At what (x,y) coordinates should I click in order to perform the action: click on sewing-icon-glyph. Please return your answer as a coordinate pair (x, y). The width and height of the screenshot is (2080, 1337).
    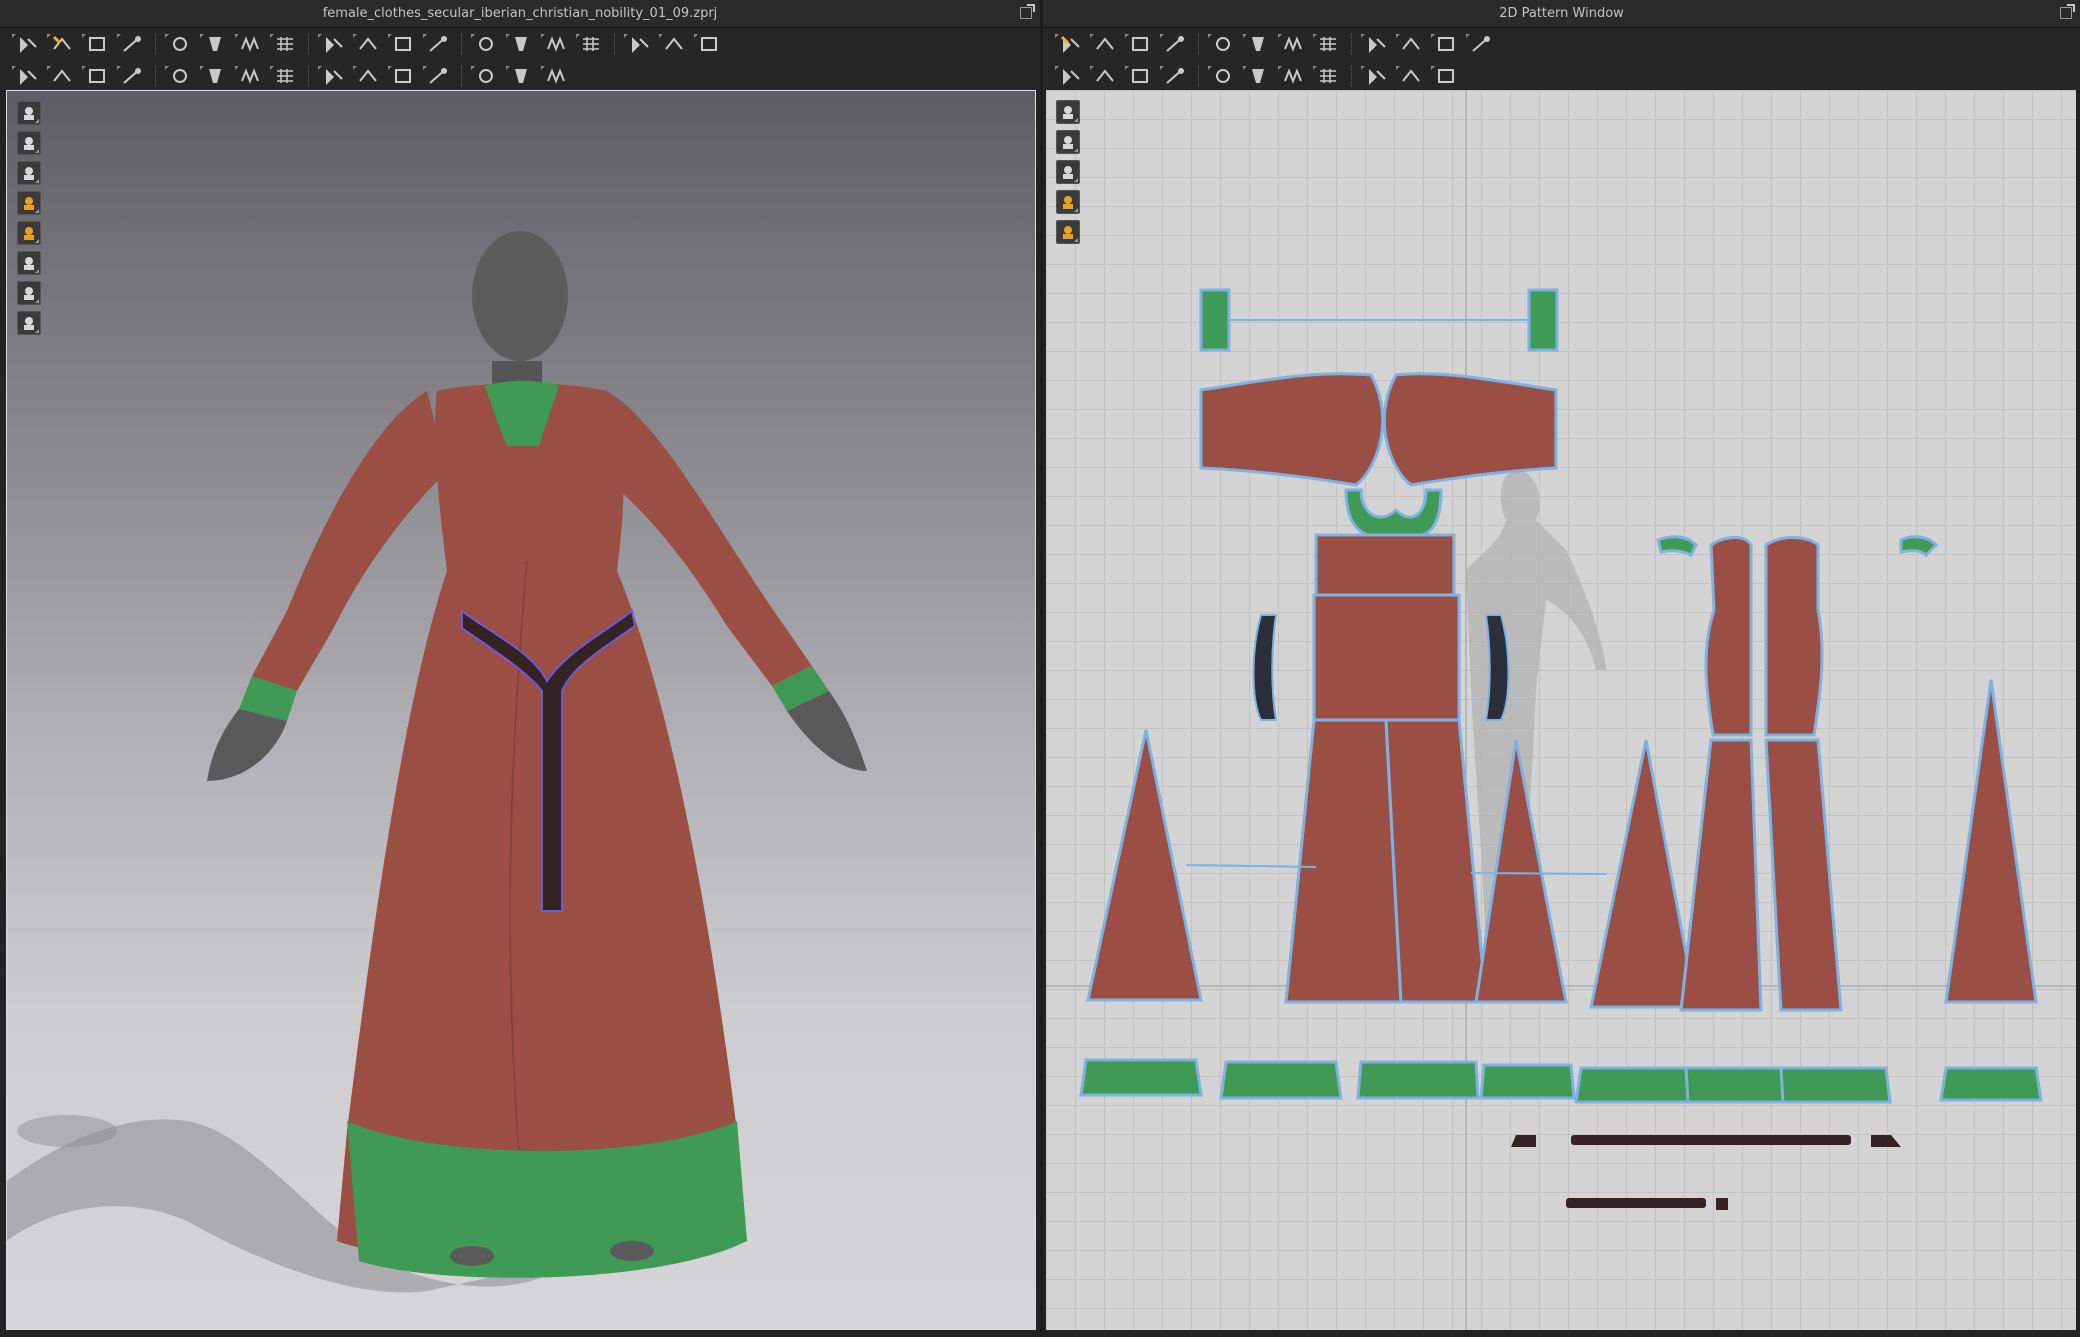
    Looking at the image, I should click on (1327, 44).